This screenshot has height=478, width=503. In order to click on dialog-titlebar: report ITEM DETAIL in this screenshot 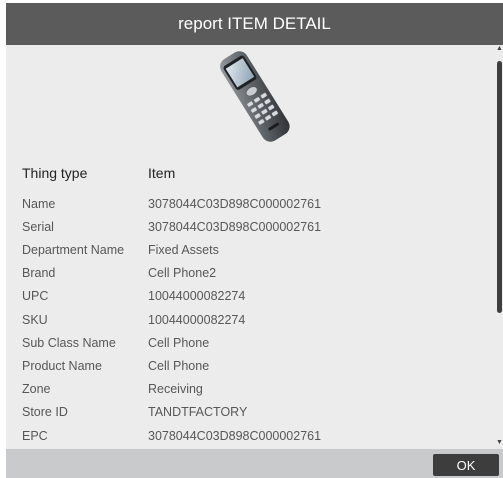, I will do `click(254, 24)`.